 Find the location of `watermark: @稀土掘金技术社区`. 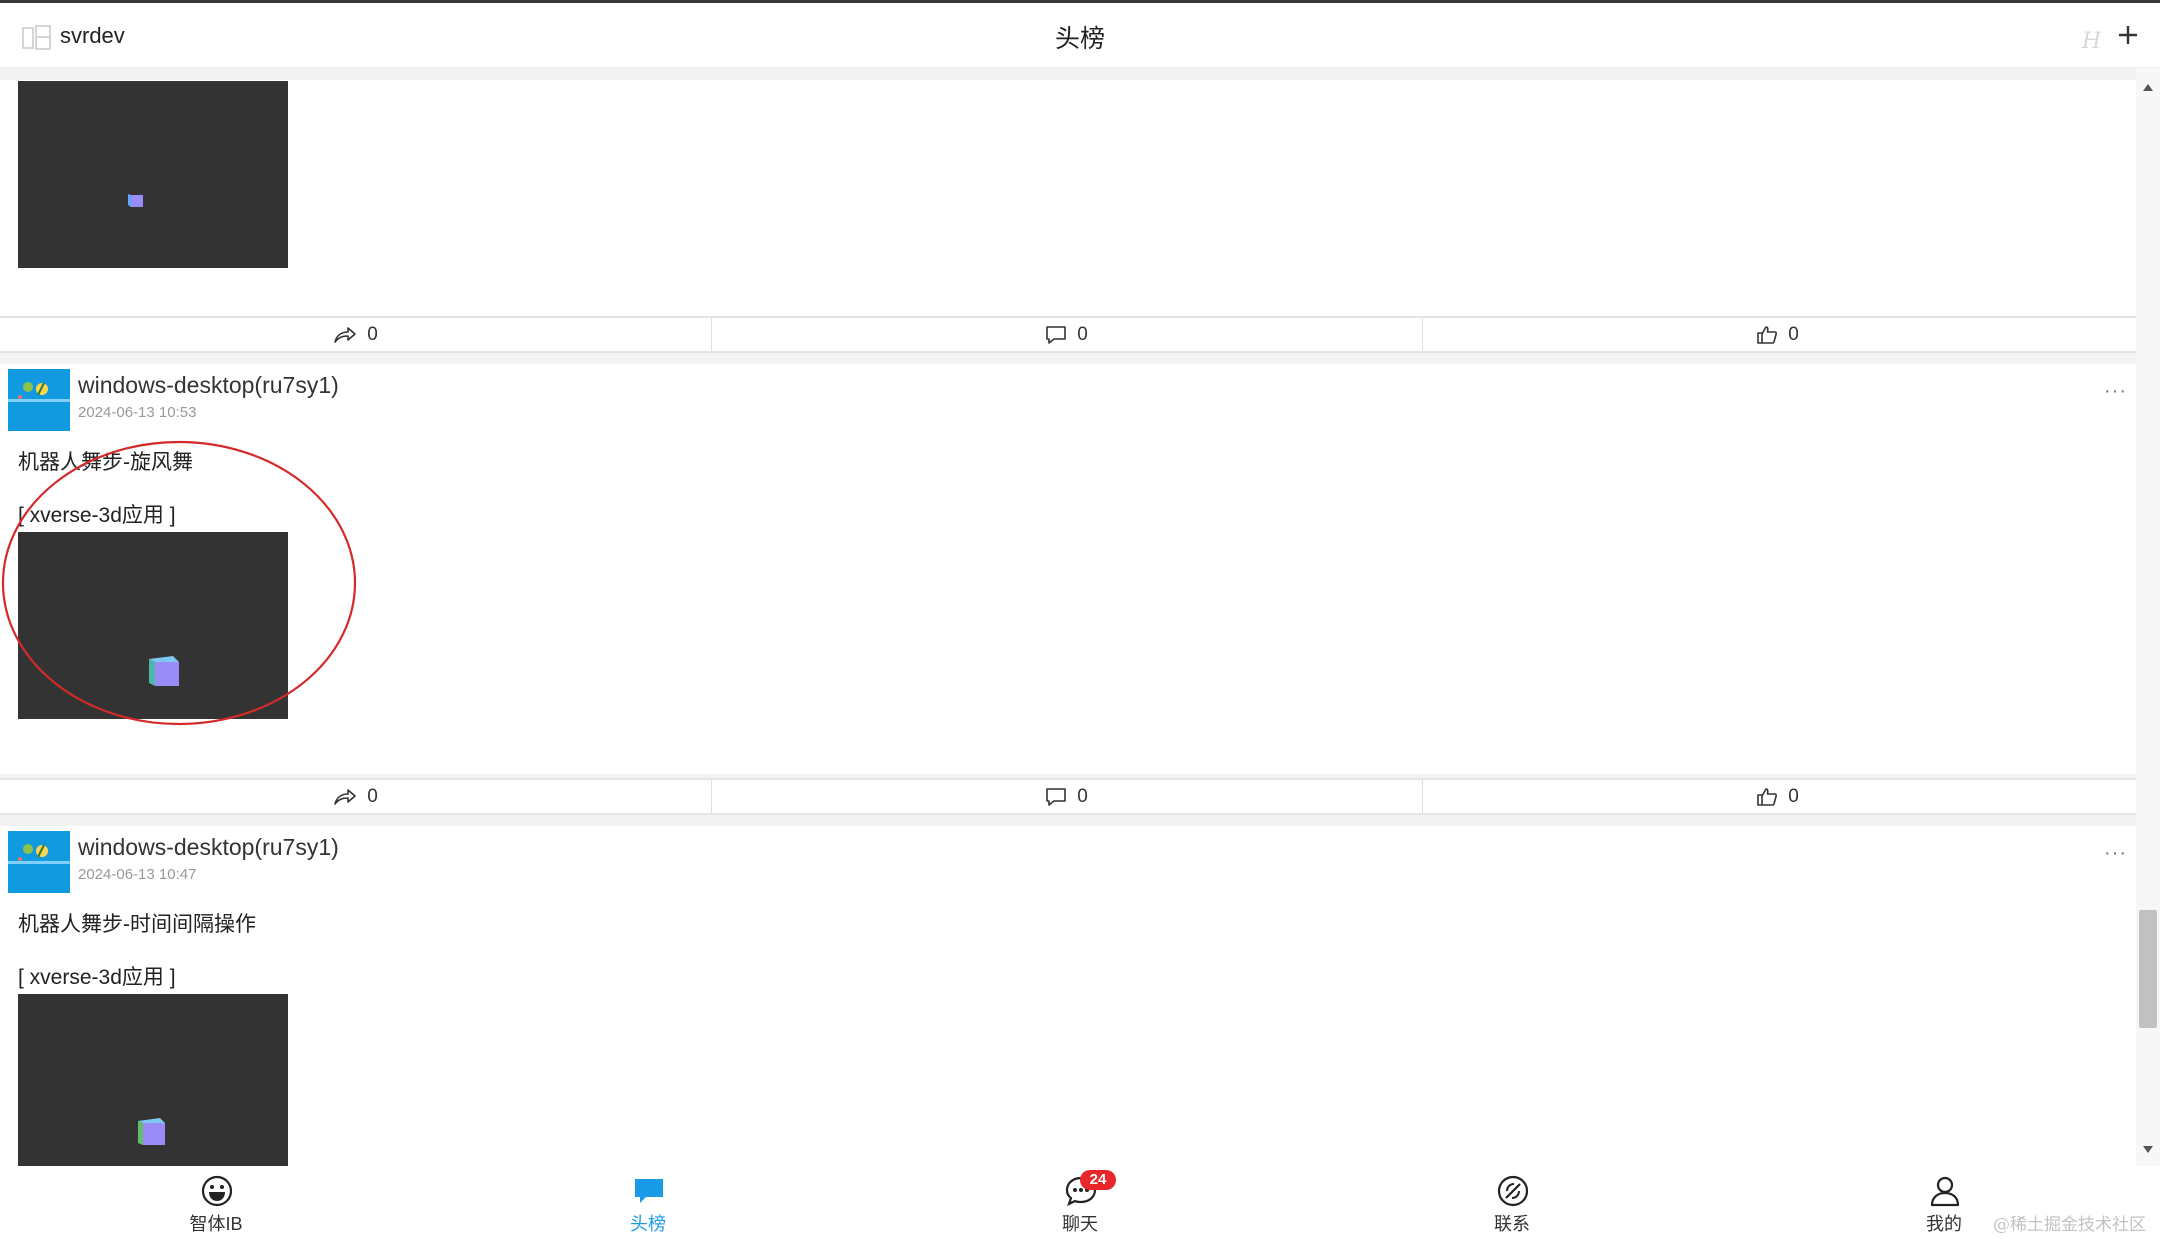

watermark: @稀土掘金技术社区 is located at coordinates (2069, 1225).